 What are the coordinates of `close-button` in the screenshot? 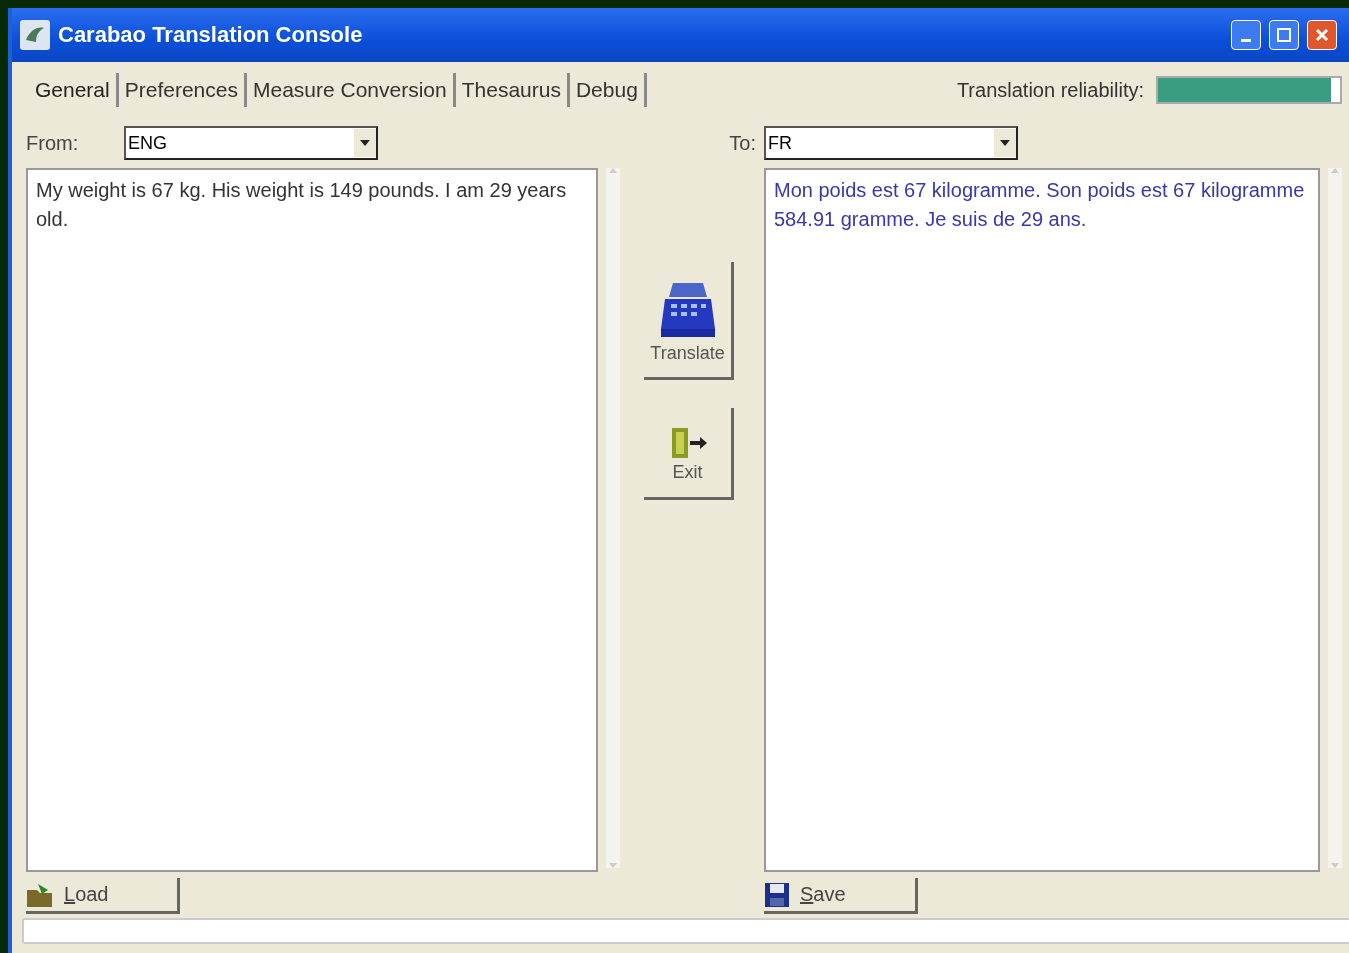 It's located at (1322, 35).